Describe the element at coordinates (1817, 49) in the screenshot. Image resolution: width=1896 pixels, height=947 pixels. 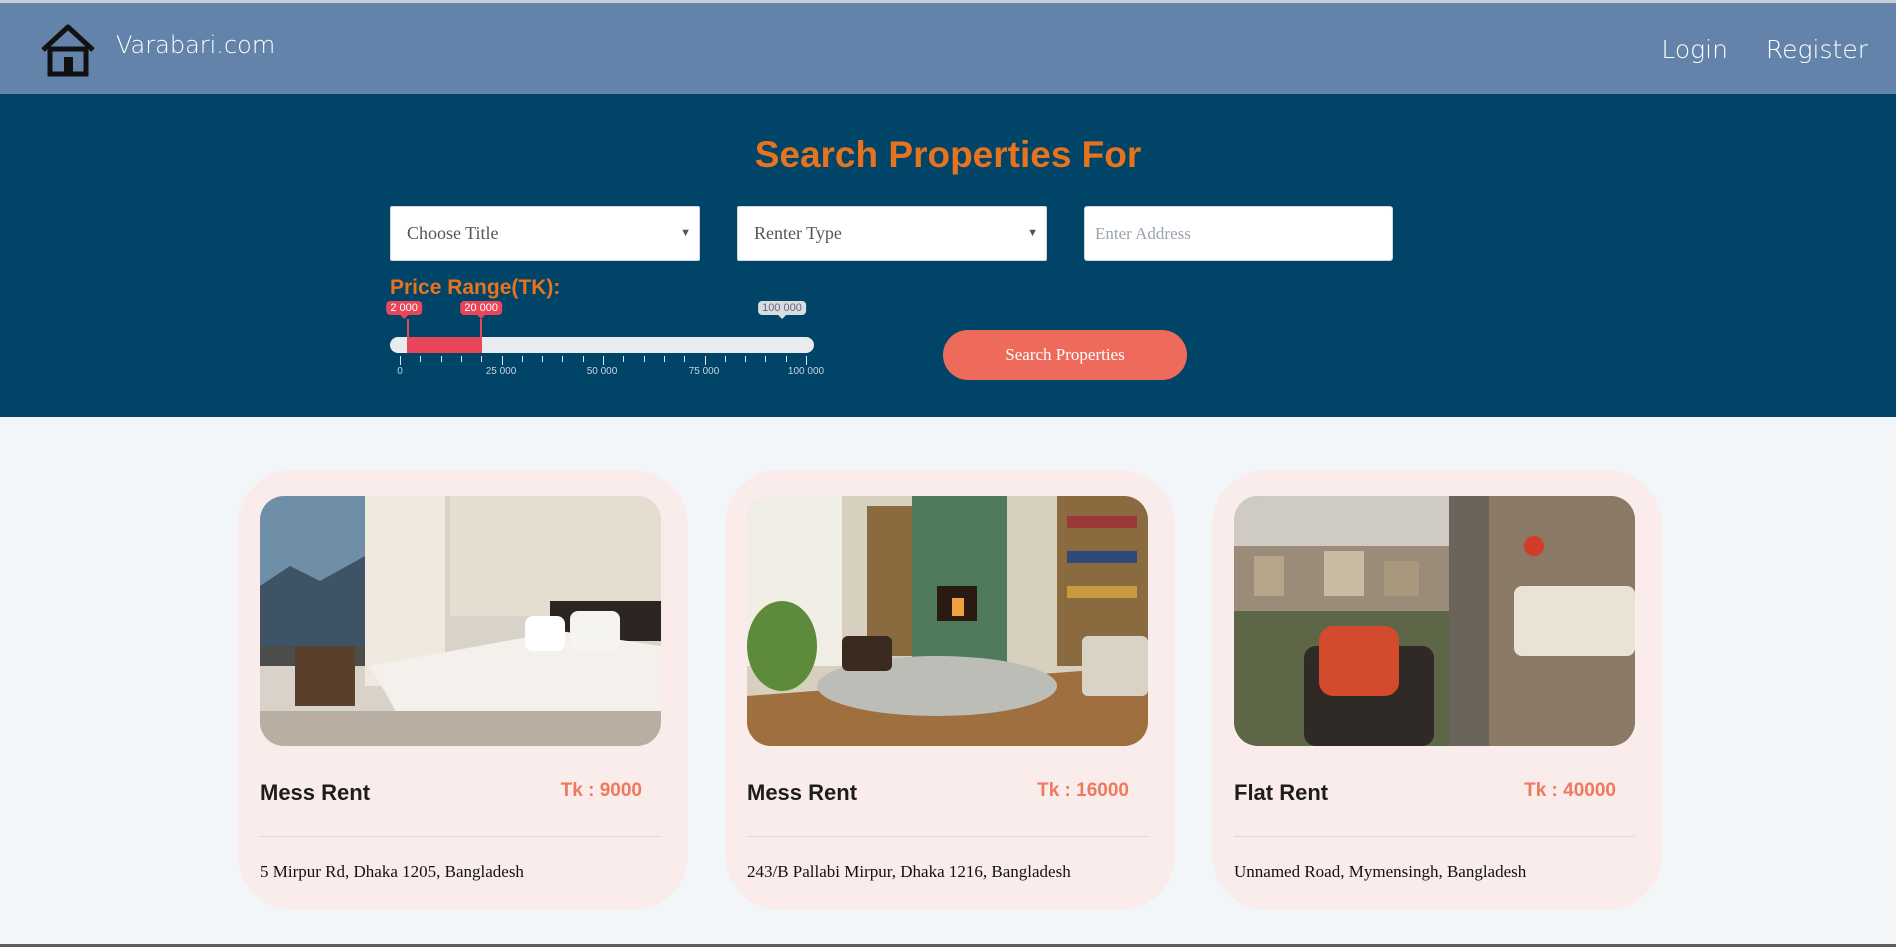
I see `register-link: Register` at that location.